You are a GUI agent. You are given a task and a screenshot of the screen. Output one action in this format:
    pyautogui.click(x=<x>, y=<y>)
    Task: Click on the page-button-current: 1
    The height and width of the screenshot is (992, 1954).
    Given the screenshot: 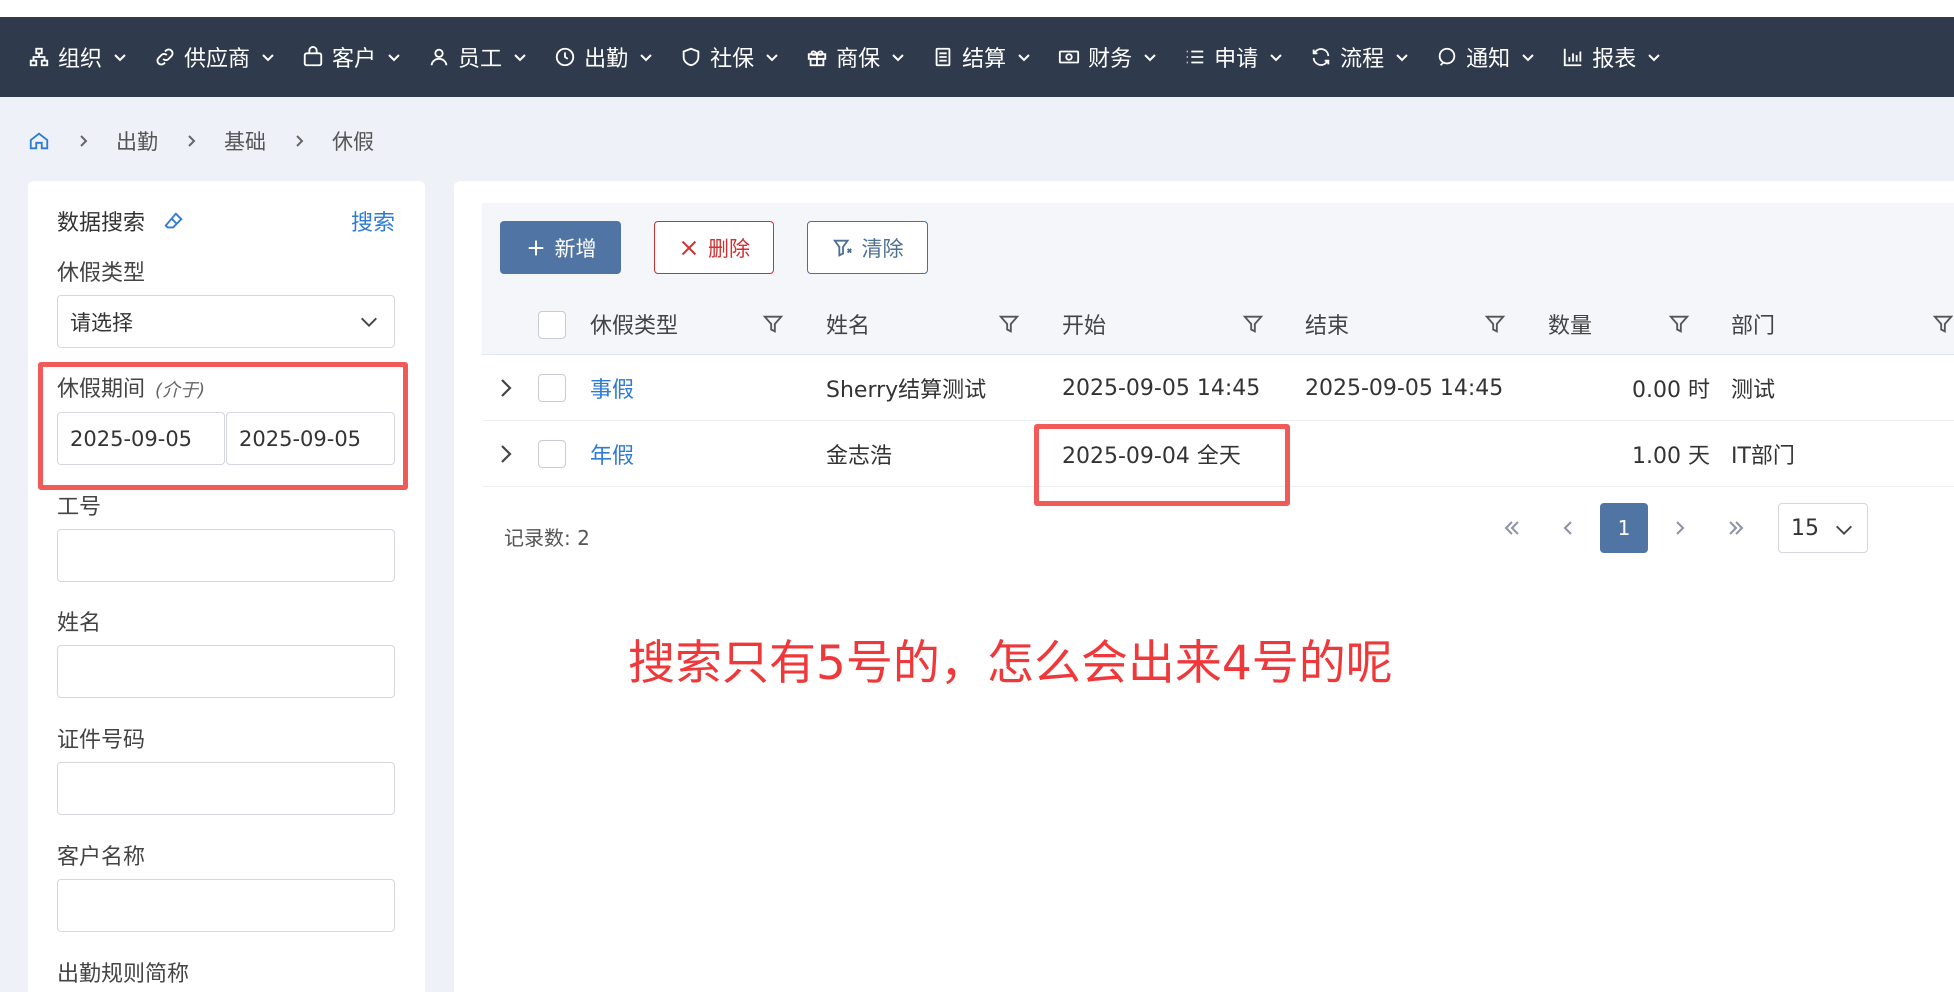 What is the action you would take?
    pyautogui.click(x=1624, y=528)
    